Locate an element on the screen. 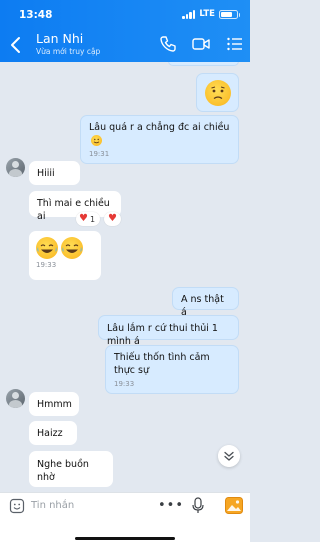 The height and width of the screenshot is (542, 320). message-bubble-outgoing: Lâu lắm r cứ thui thủi 1 mình á is located at coordinates (168, 331).